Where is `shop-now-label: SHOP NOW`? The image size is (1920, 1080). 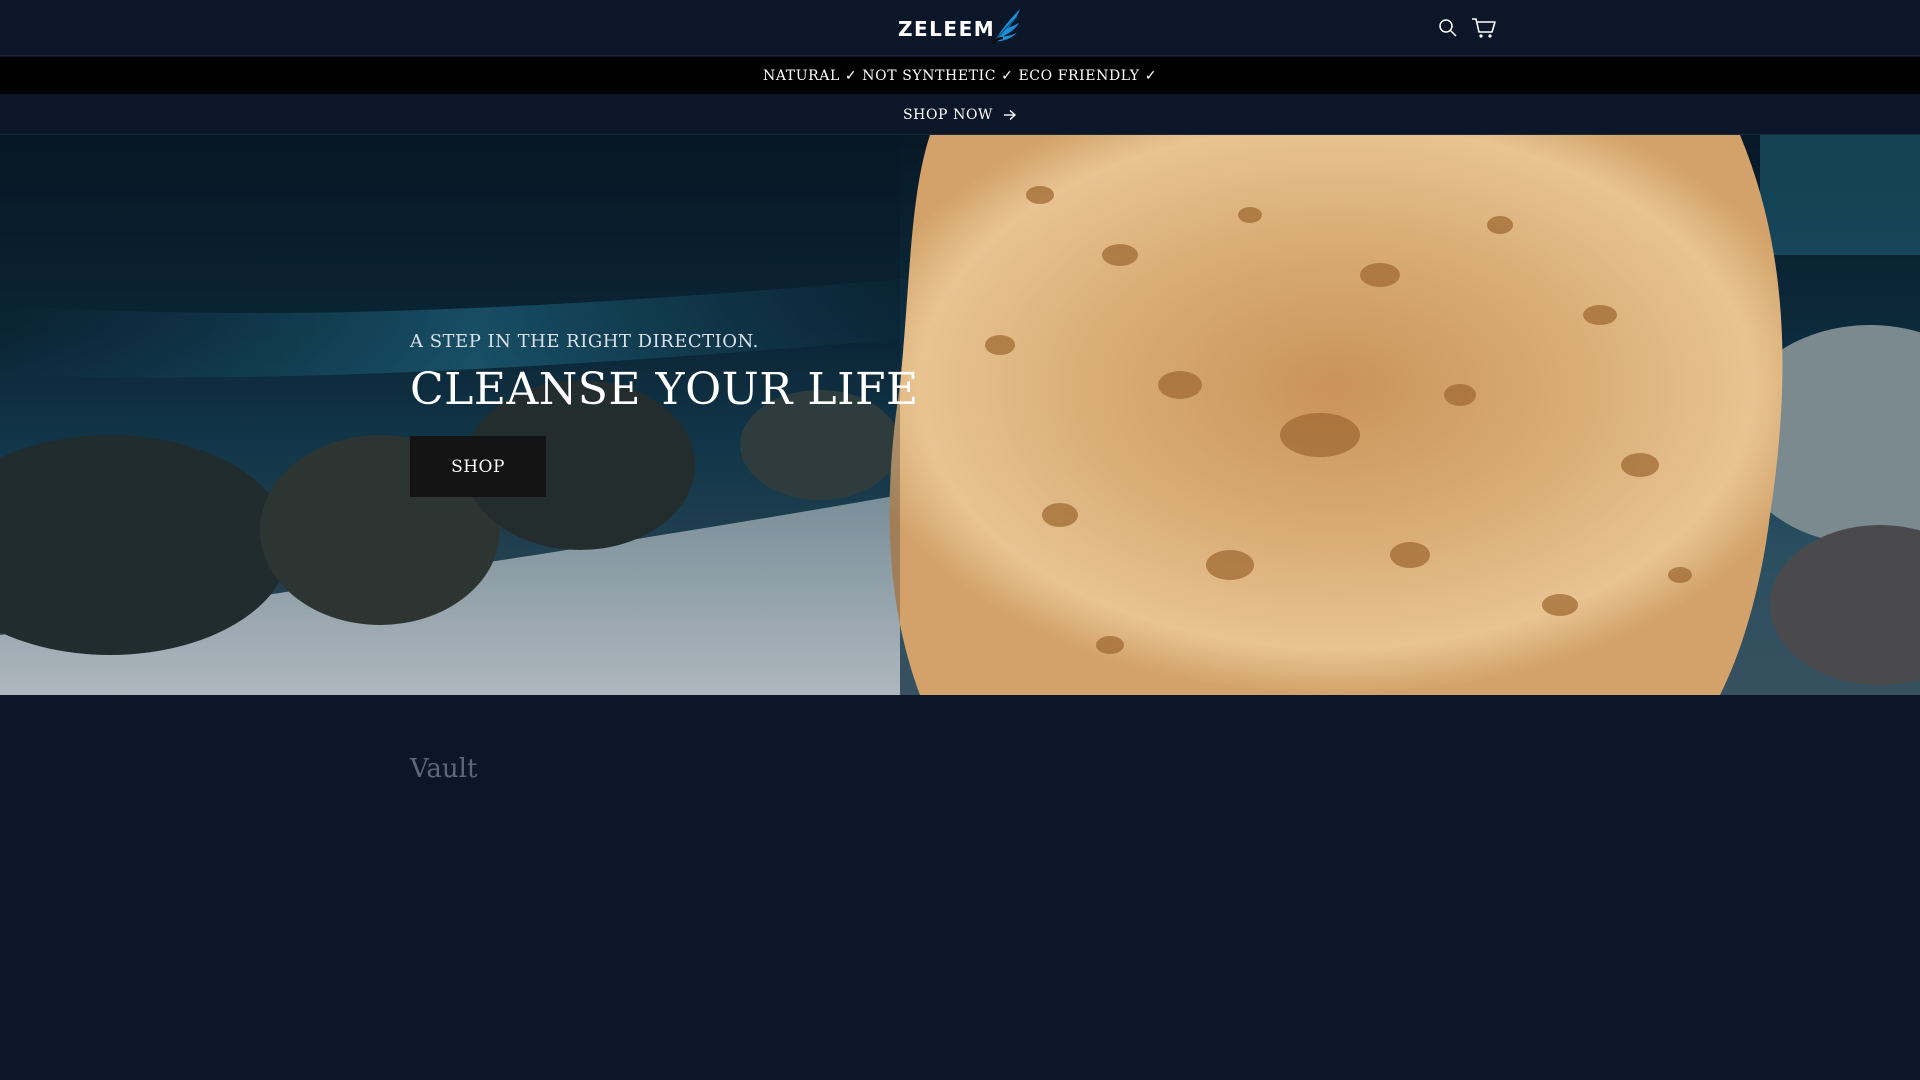 shop-now-label: SHOP NOW is located at coordinates (948, 114).